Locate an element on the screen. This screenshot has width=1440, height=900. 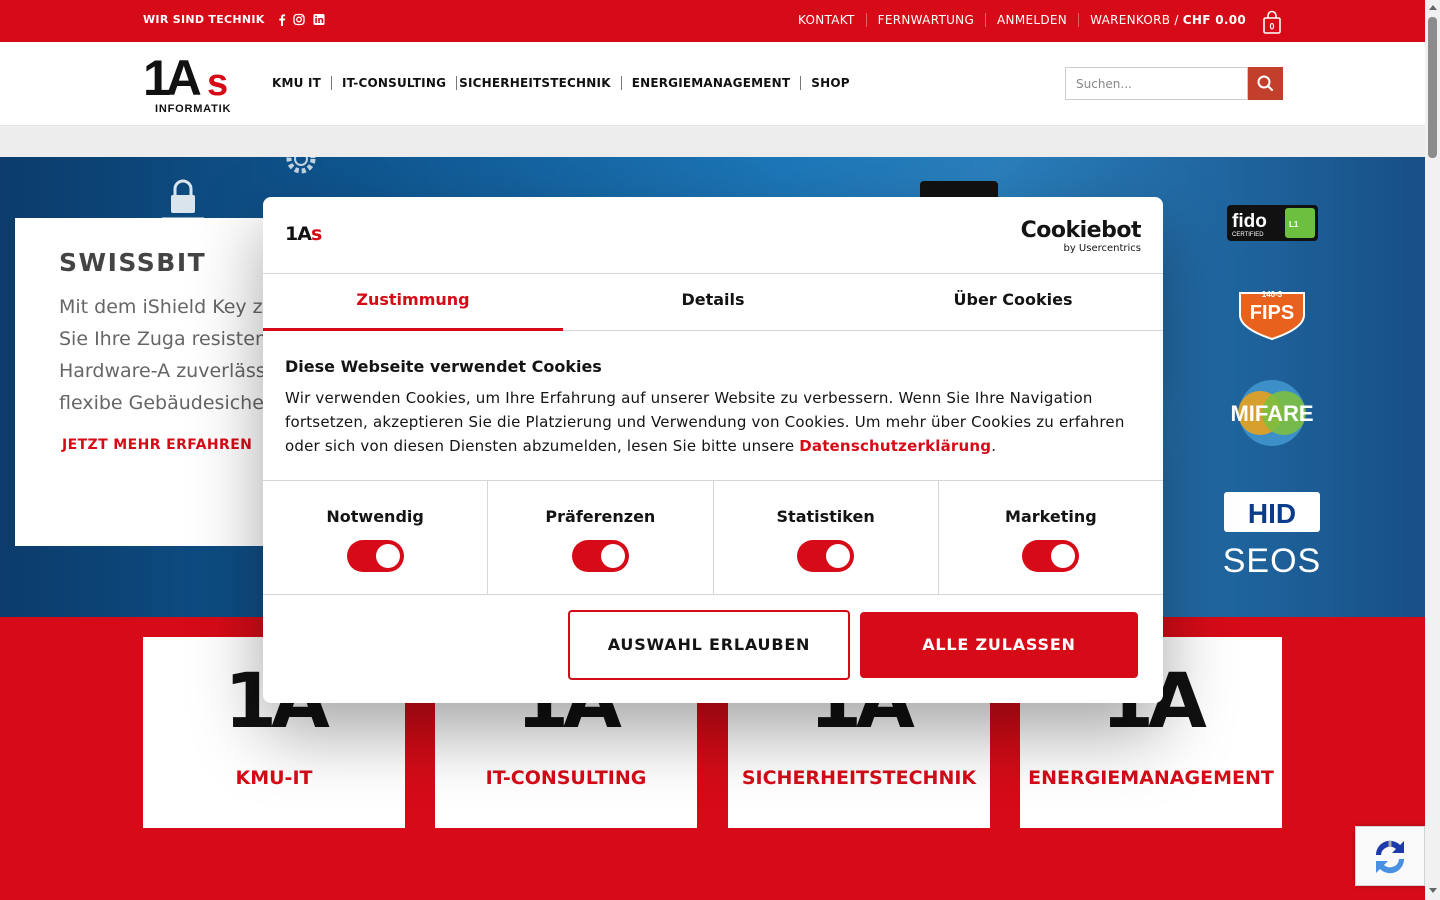
scroll-thumb is located at coordinates (1432, 87).